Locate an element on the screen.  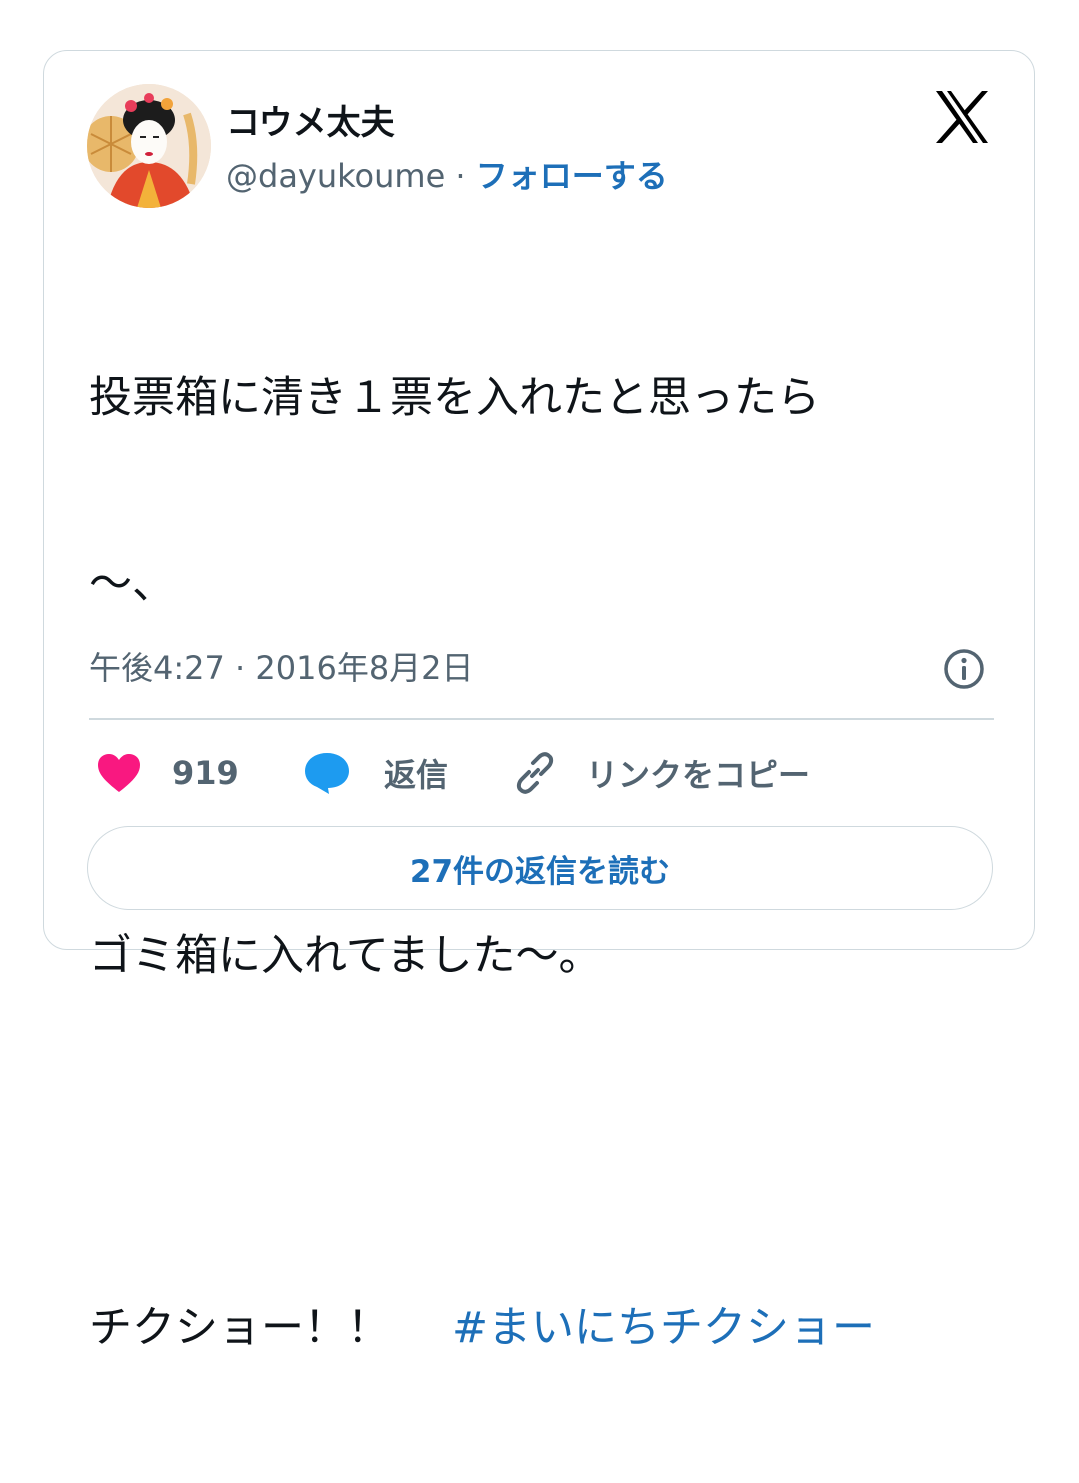
follow-link: フォローする is located at coordinates (572, 176).